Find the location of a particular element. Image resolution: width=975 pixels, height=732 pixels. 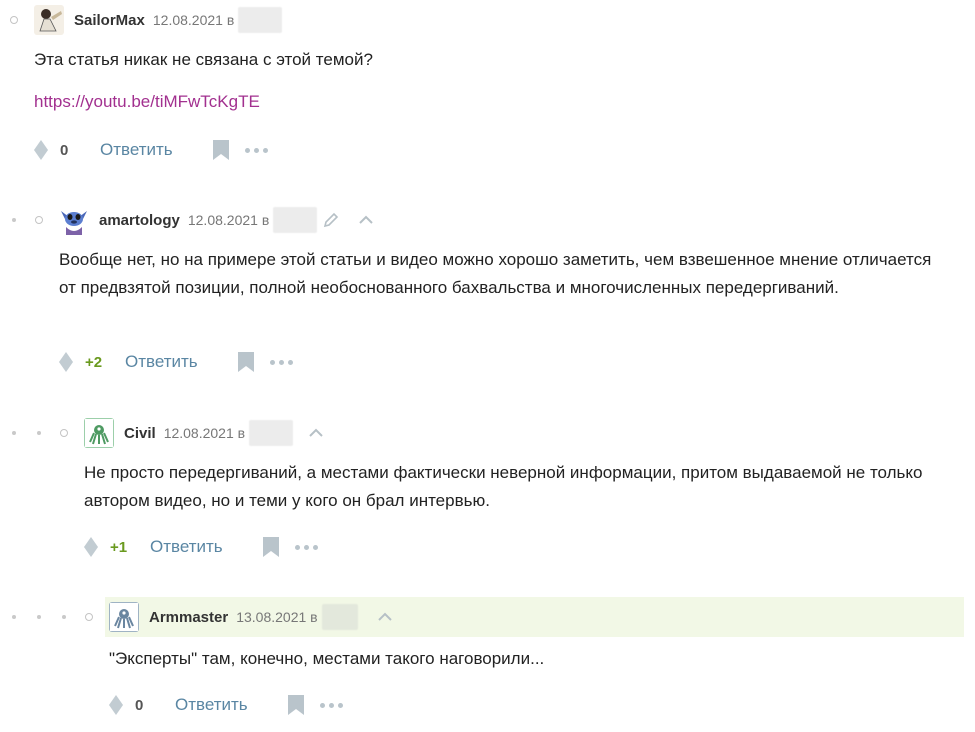

comment-header: amartology 12.08.2021 в is located at coordinates (216, 220).